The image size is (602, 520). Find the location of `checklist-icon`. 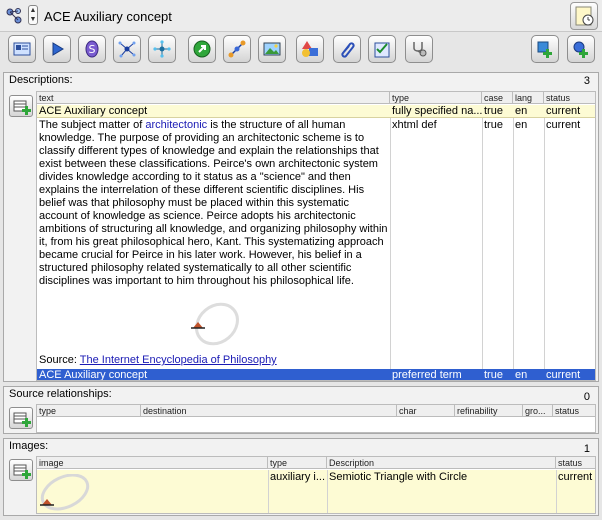

checklist-icon is located at coordinates (382, 50).